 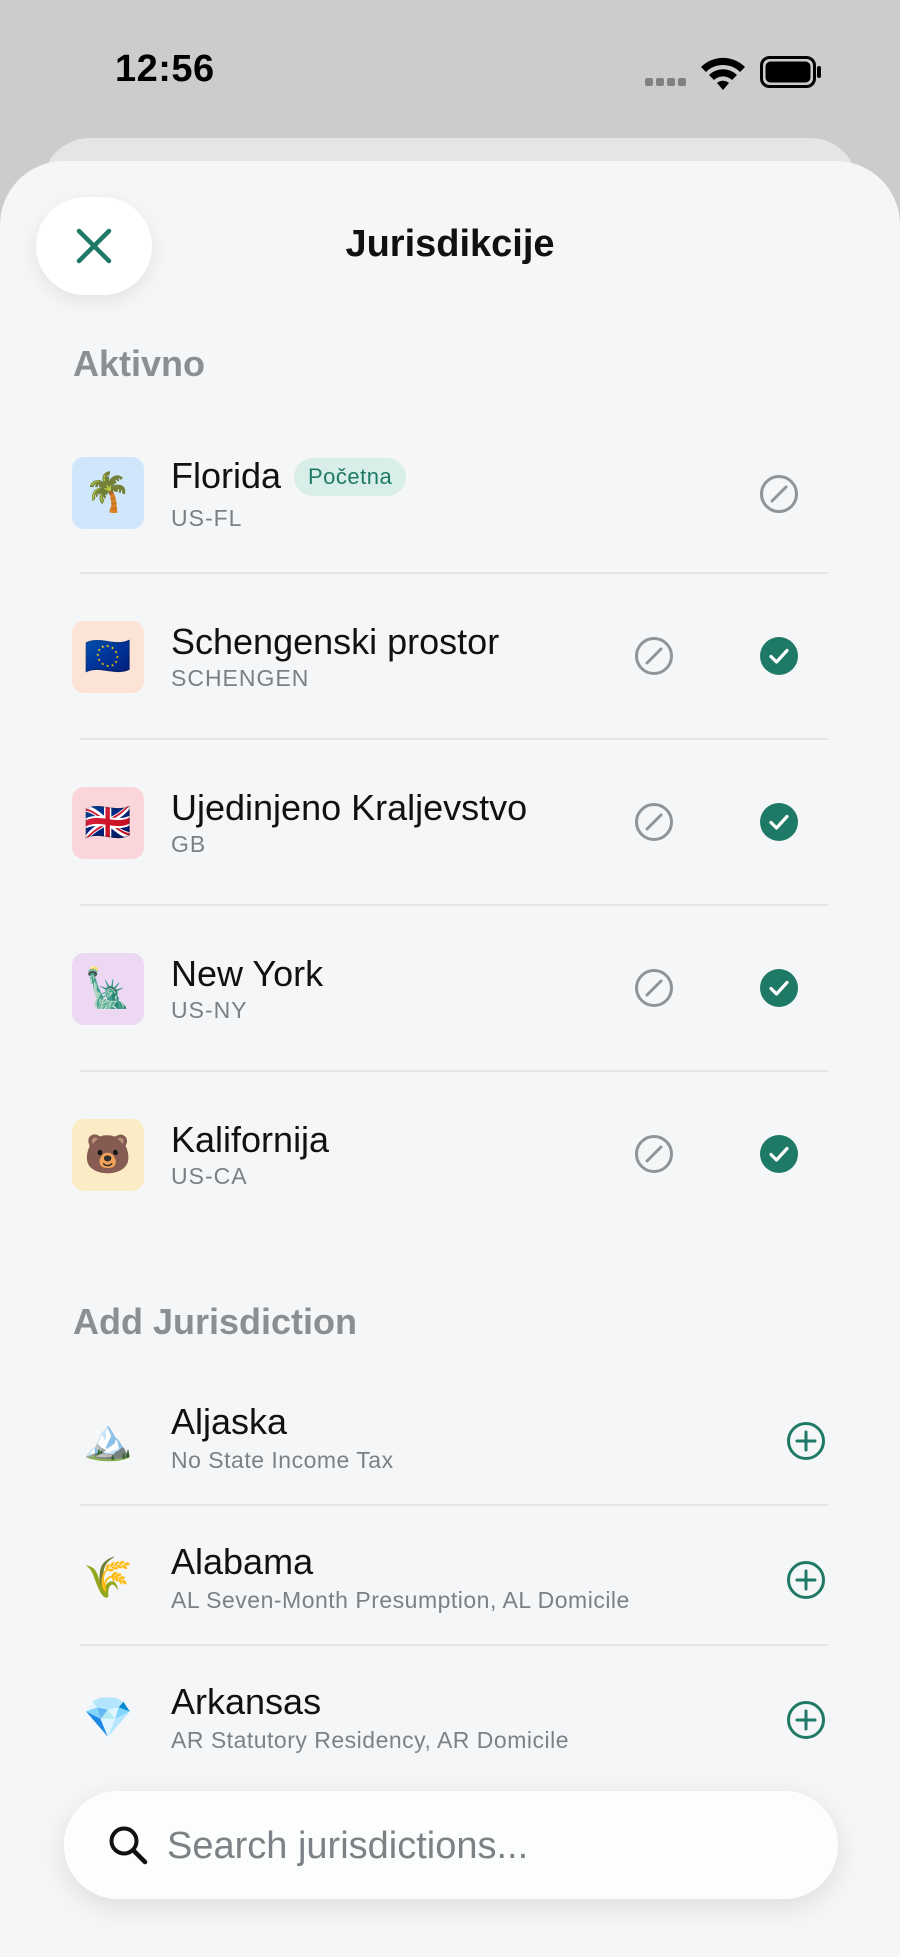 I want to click on jurisdiction-code: GB, so click(x=189, y=844).